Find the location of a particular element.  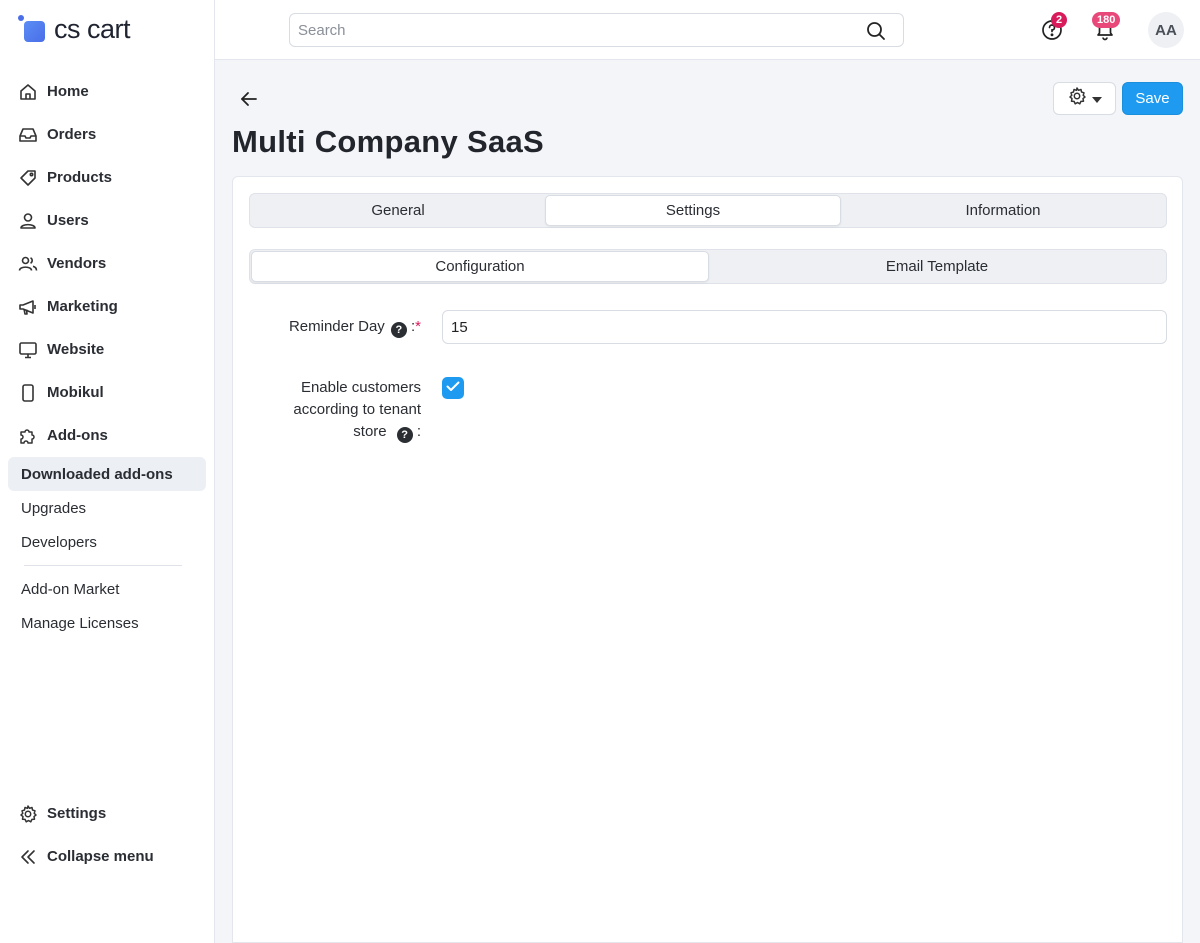

logo-icon is located at coordinates (32, 29).